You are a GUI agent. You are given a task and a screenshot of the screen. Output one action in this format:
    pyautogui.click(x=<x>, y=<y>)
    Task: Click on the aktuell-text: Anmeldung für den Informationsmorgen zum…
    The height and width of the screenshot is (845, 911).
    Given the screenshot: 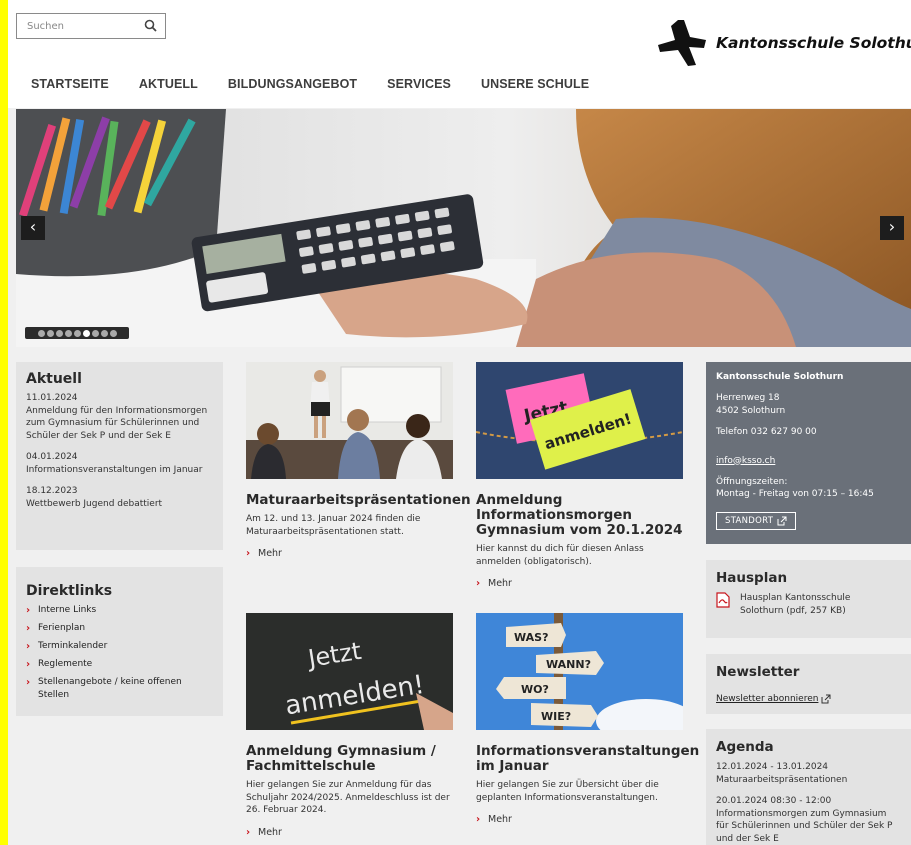 What is the action you would take?
    pyautogui.click(x=119, y=424)
    